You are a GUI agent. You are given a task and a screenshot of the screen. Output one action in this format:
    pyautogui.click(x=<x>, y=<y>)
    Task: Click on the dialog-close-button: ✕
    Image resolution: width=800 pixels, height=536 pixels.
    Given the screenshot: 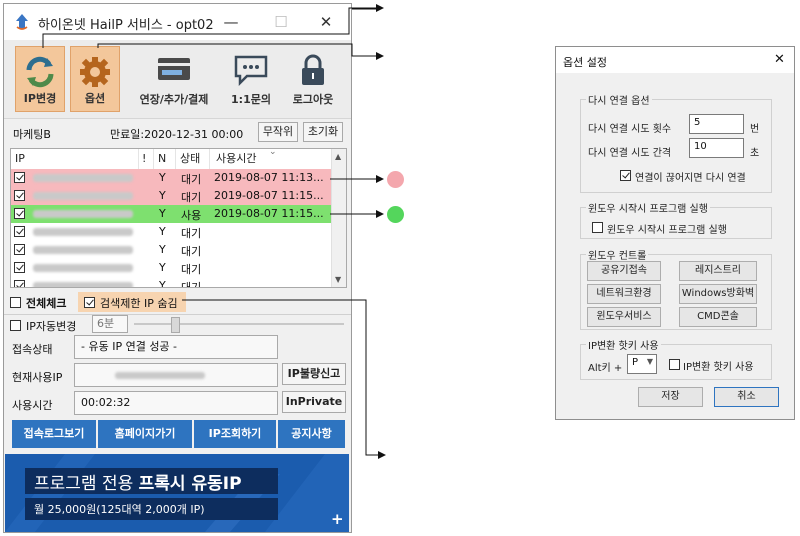 What is the action you would take?
    pyautogui.click(x=779, y=59)
    